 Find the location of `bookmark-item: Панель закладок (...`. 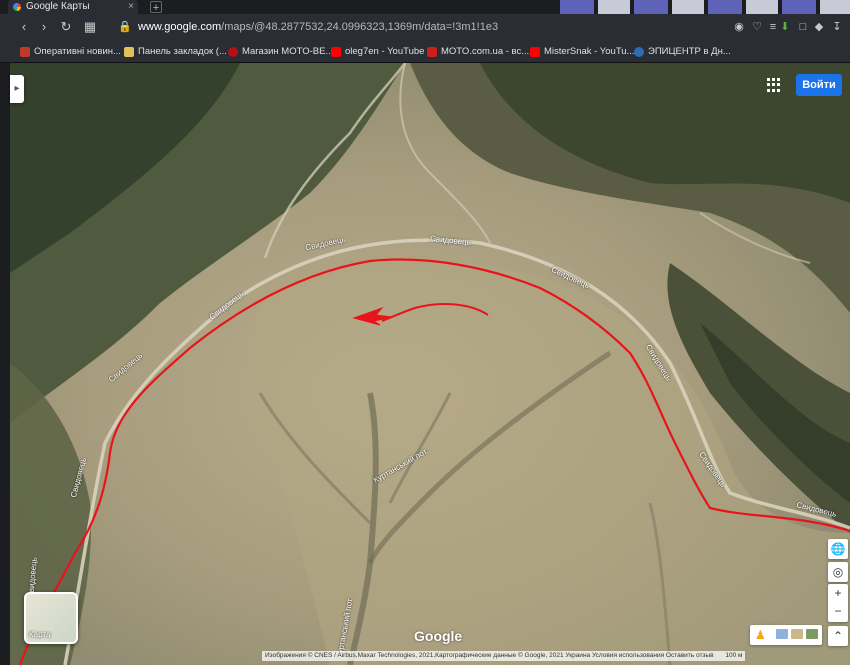

bookmark-item: Панель закладок (... is located at coordinates (175, 52).